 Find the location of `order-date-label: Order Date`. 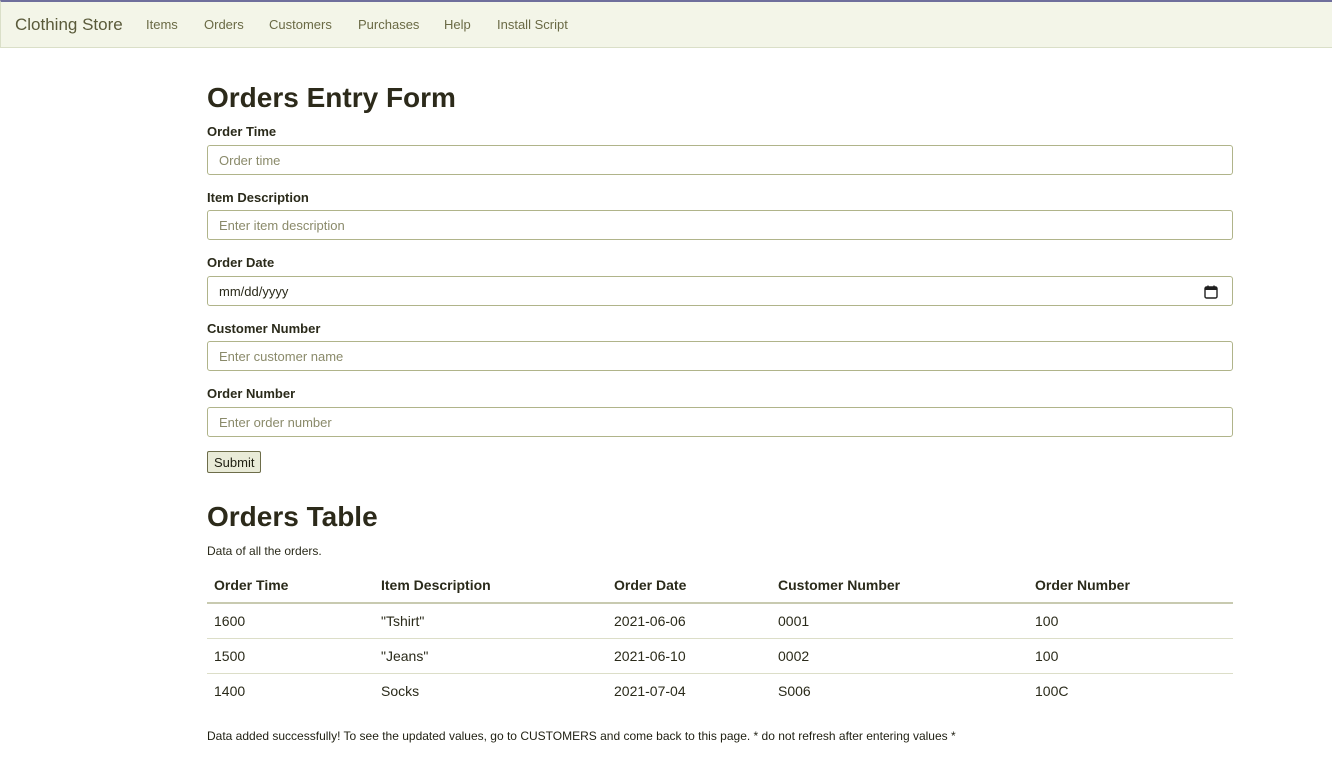

order-date-label: Order Date is located at coordinates (241, 262).